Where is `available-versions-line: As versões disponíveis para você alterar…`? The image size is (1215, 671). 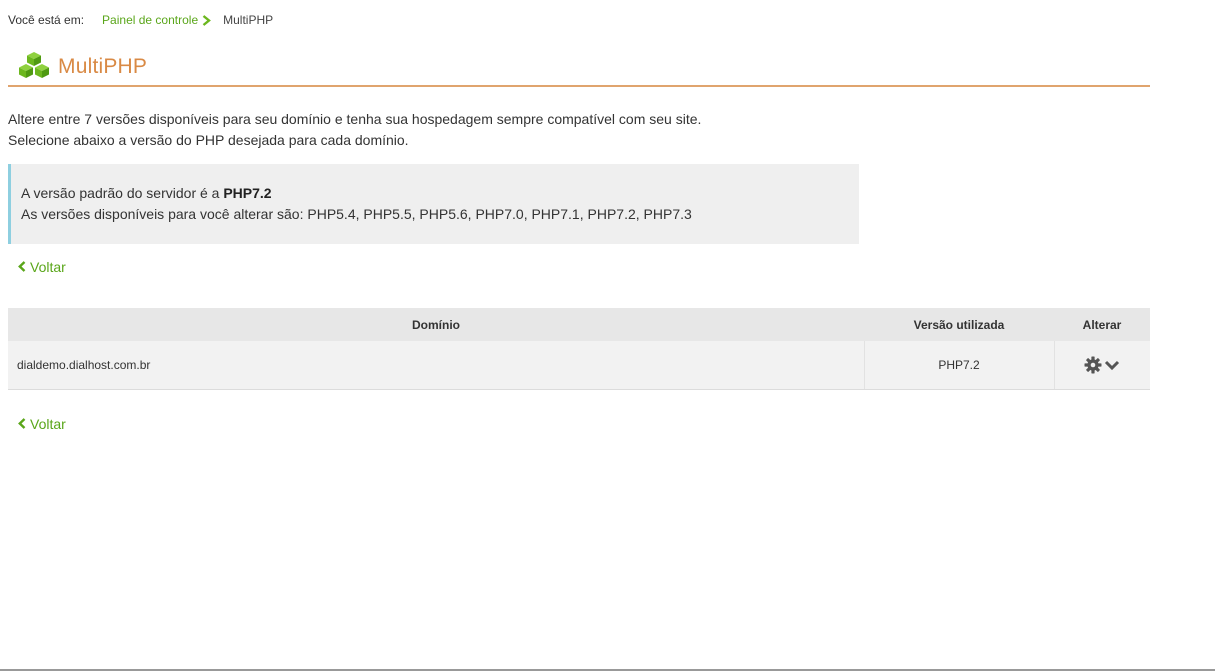 available-versions-line: As versões disponíveis para você alterar… is located at coordinates (356, 214).